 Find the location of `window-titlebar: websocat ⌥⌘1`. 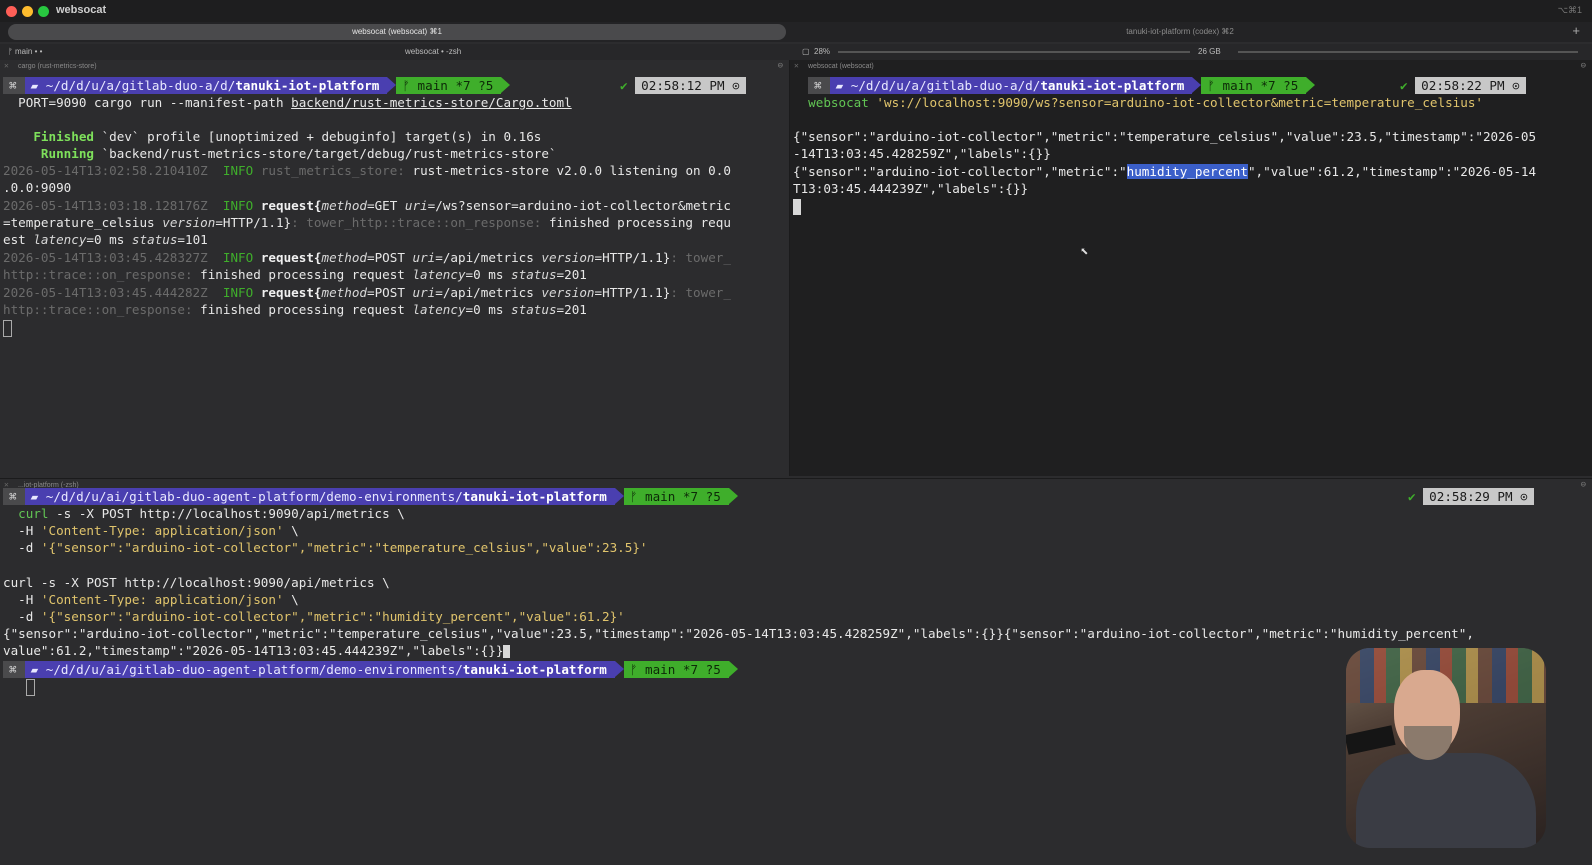

window-titlebar: websocat ⌥⌘1 is located at coordinates (796, 11).